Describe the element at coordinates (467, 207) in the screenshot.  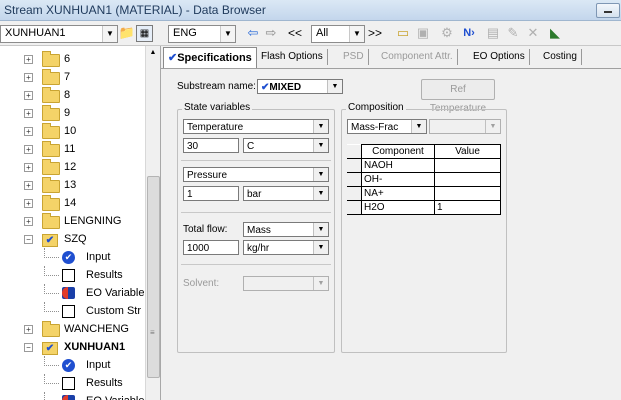
I see `value-cell: 1` at that location.